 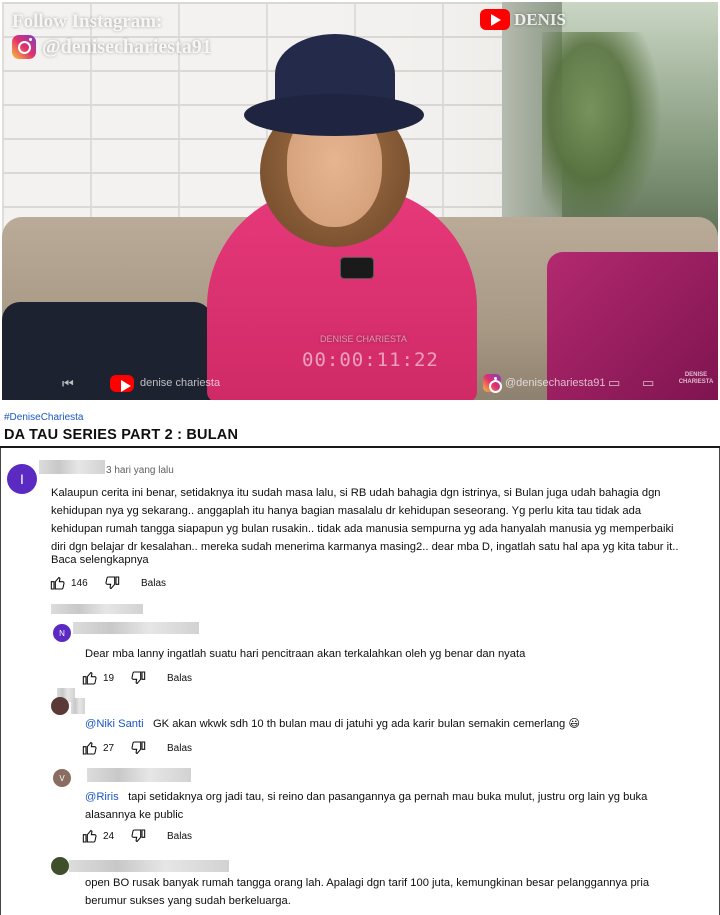 I want to click on video-person-hat-brim, so click(x=334, y=115).